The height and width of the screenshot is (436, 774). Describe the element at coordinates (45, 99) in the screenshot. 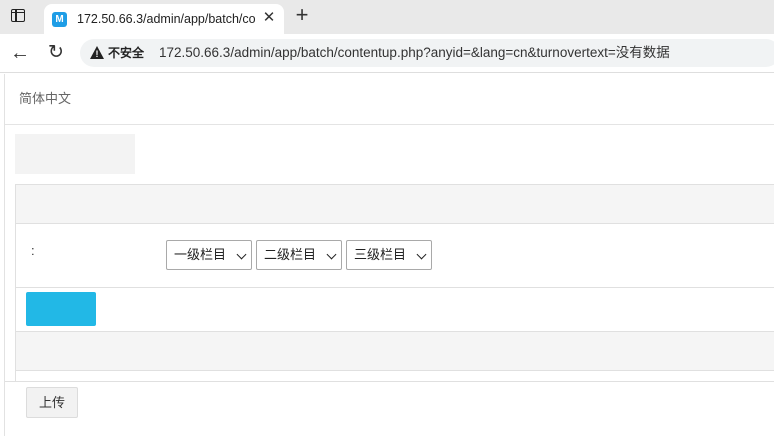

I see `language-label: 简体中文` at that location.